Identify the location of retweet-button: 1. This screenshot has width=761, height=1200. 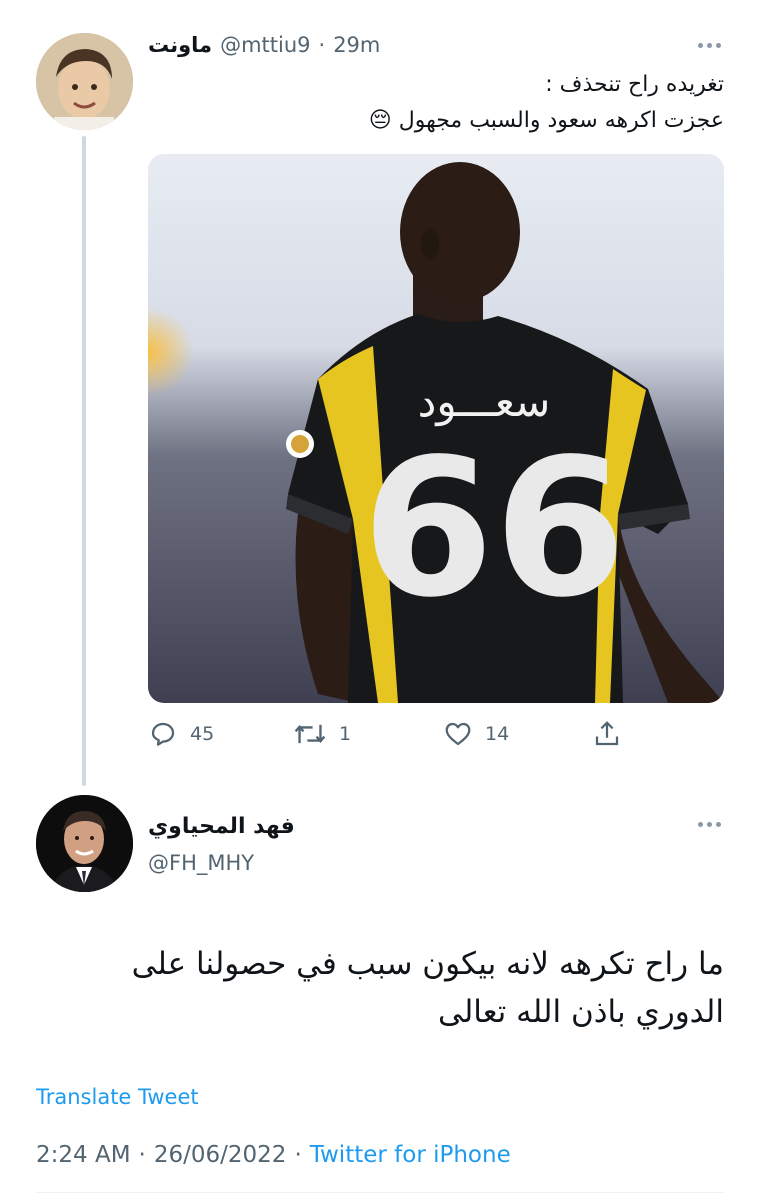
(322, 734).